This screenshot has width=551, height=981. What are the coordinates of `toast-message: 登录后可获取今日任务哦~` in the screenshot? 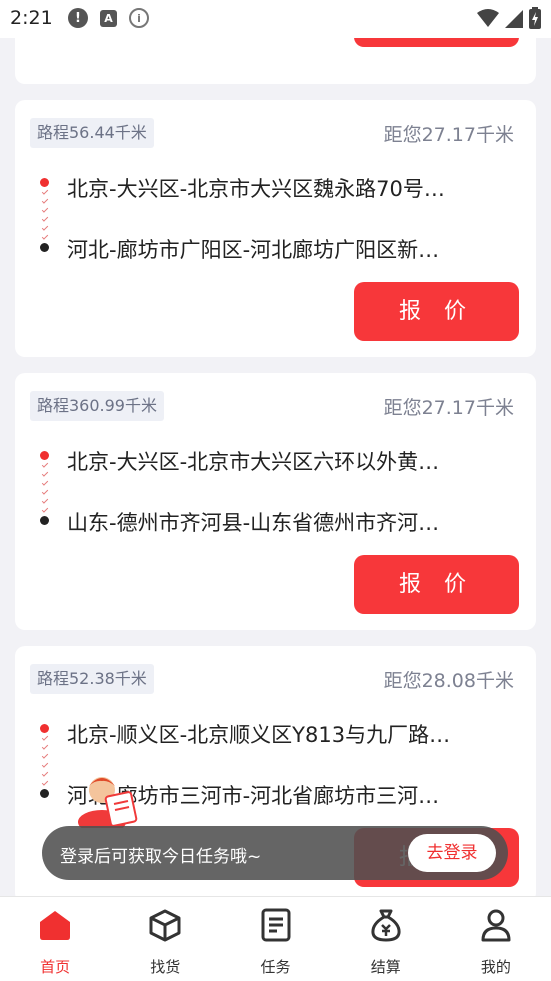 It's located at (161, 857).